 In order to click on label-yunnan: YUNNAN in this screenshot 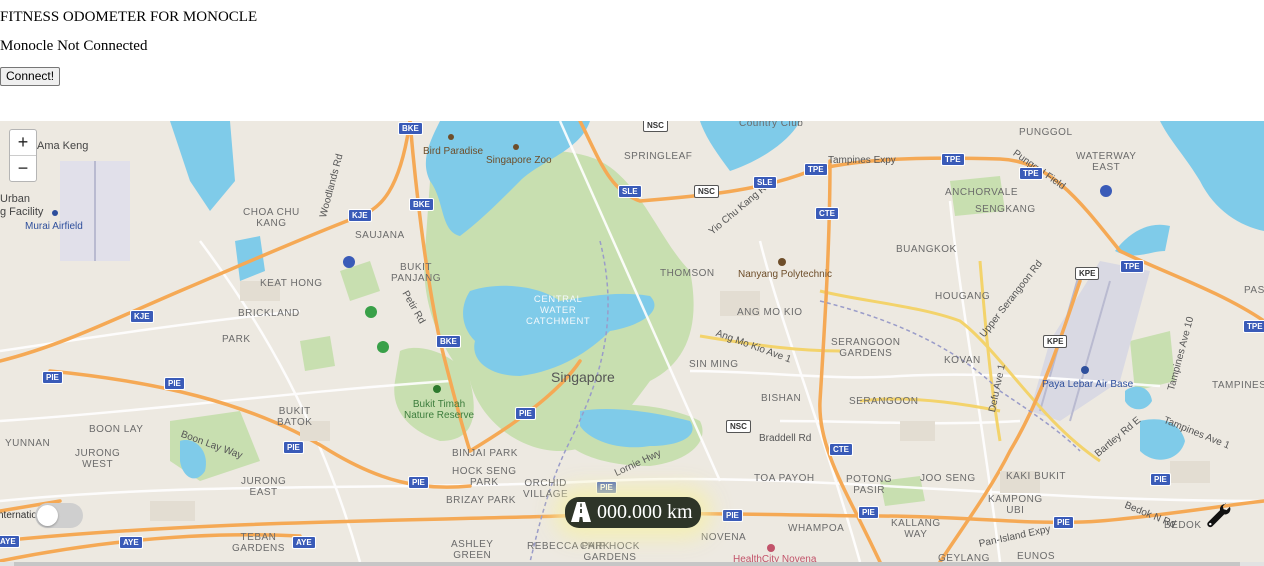, I will do `click(28, 443)`.